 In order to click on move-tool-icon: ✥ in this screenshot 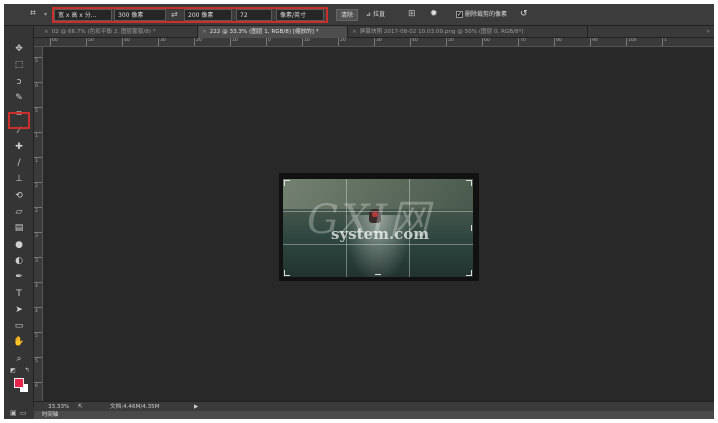, I will do `click(19, 49)`.